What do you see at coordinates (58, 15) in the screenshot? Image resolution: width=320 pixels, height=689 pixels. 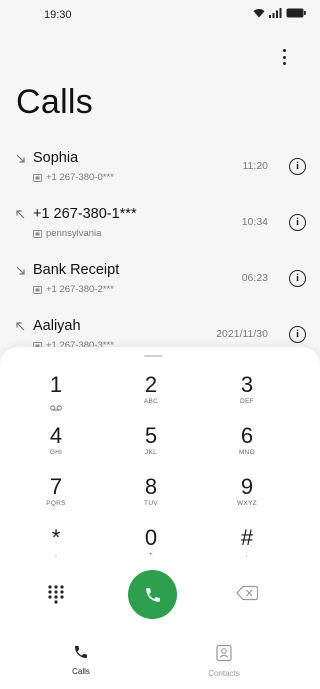 I see `status-time: 19:30` at bounding box center [58, 15].